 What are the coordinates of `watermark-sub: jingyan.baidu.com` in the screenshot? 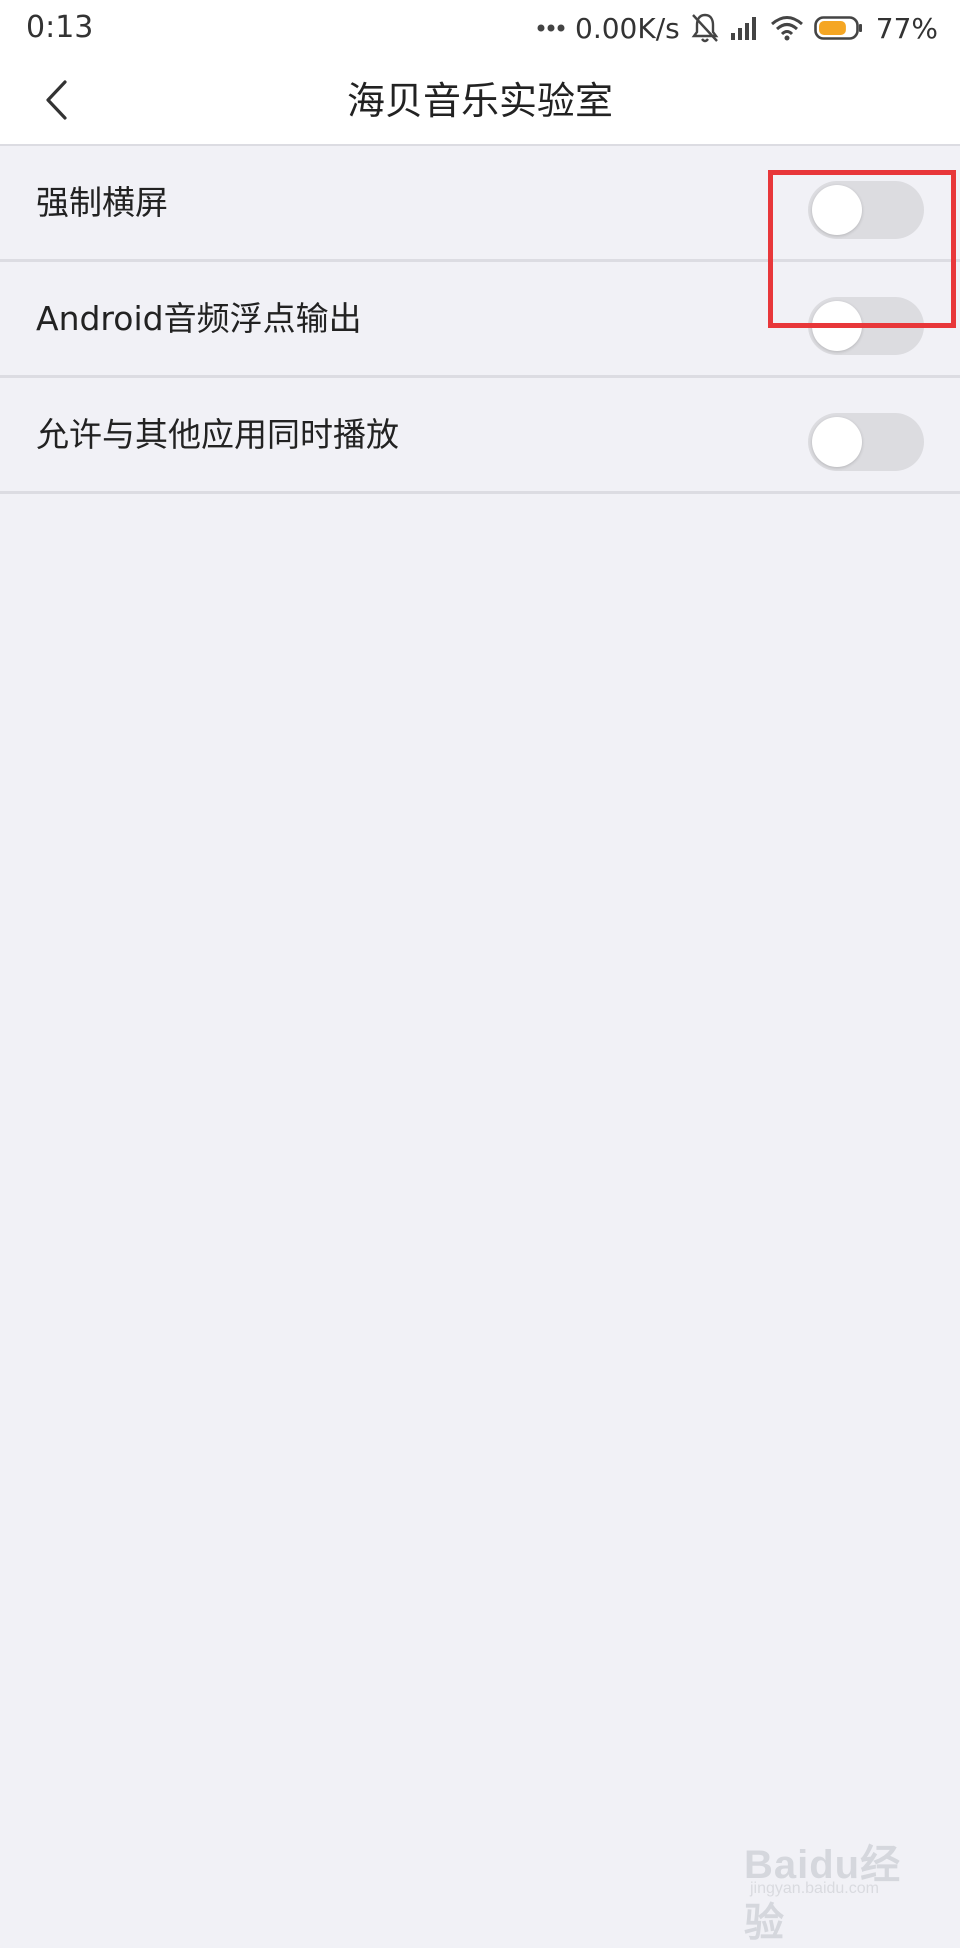 It's located at (814, 1888).